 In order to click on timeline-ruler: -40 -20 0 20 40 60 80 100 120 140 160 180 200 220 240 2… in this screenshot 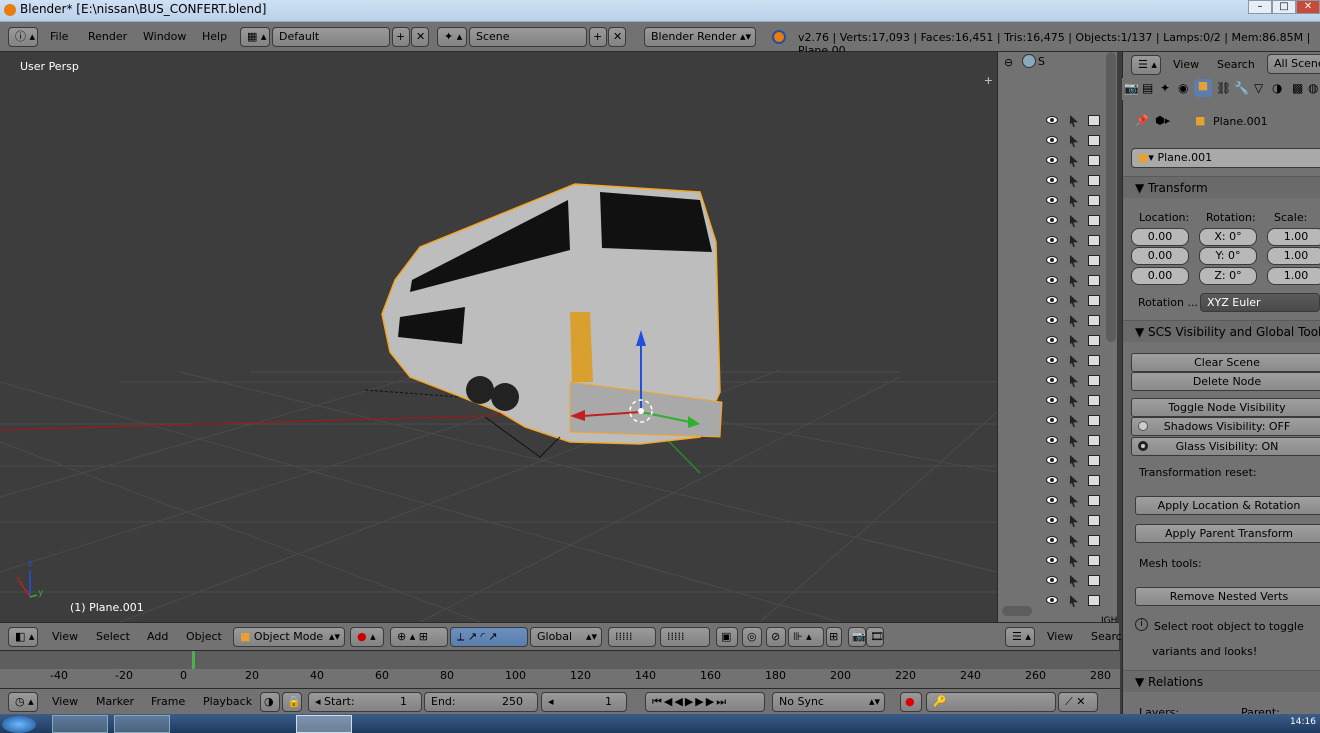, I will do `click(560, 669)`.